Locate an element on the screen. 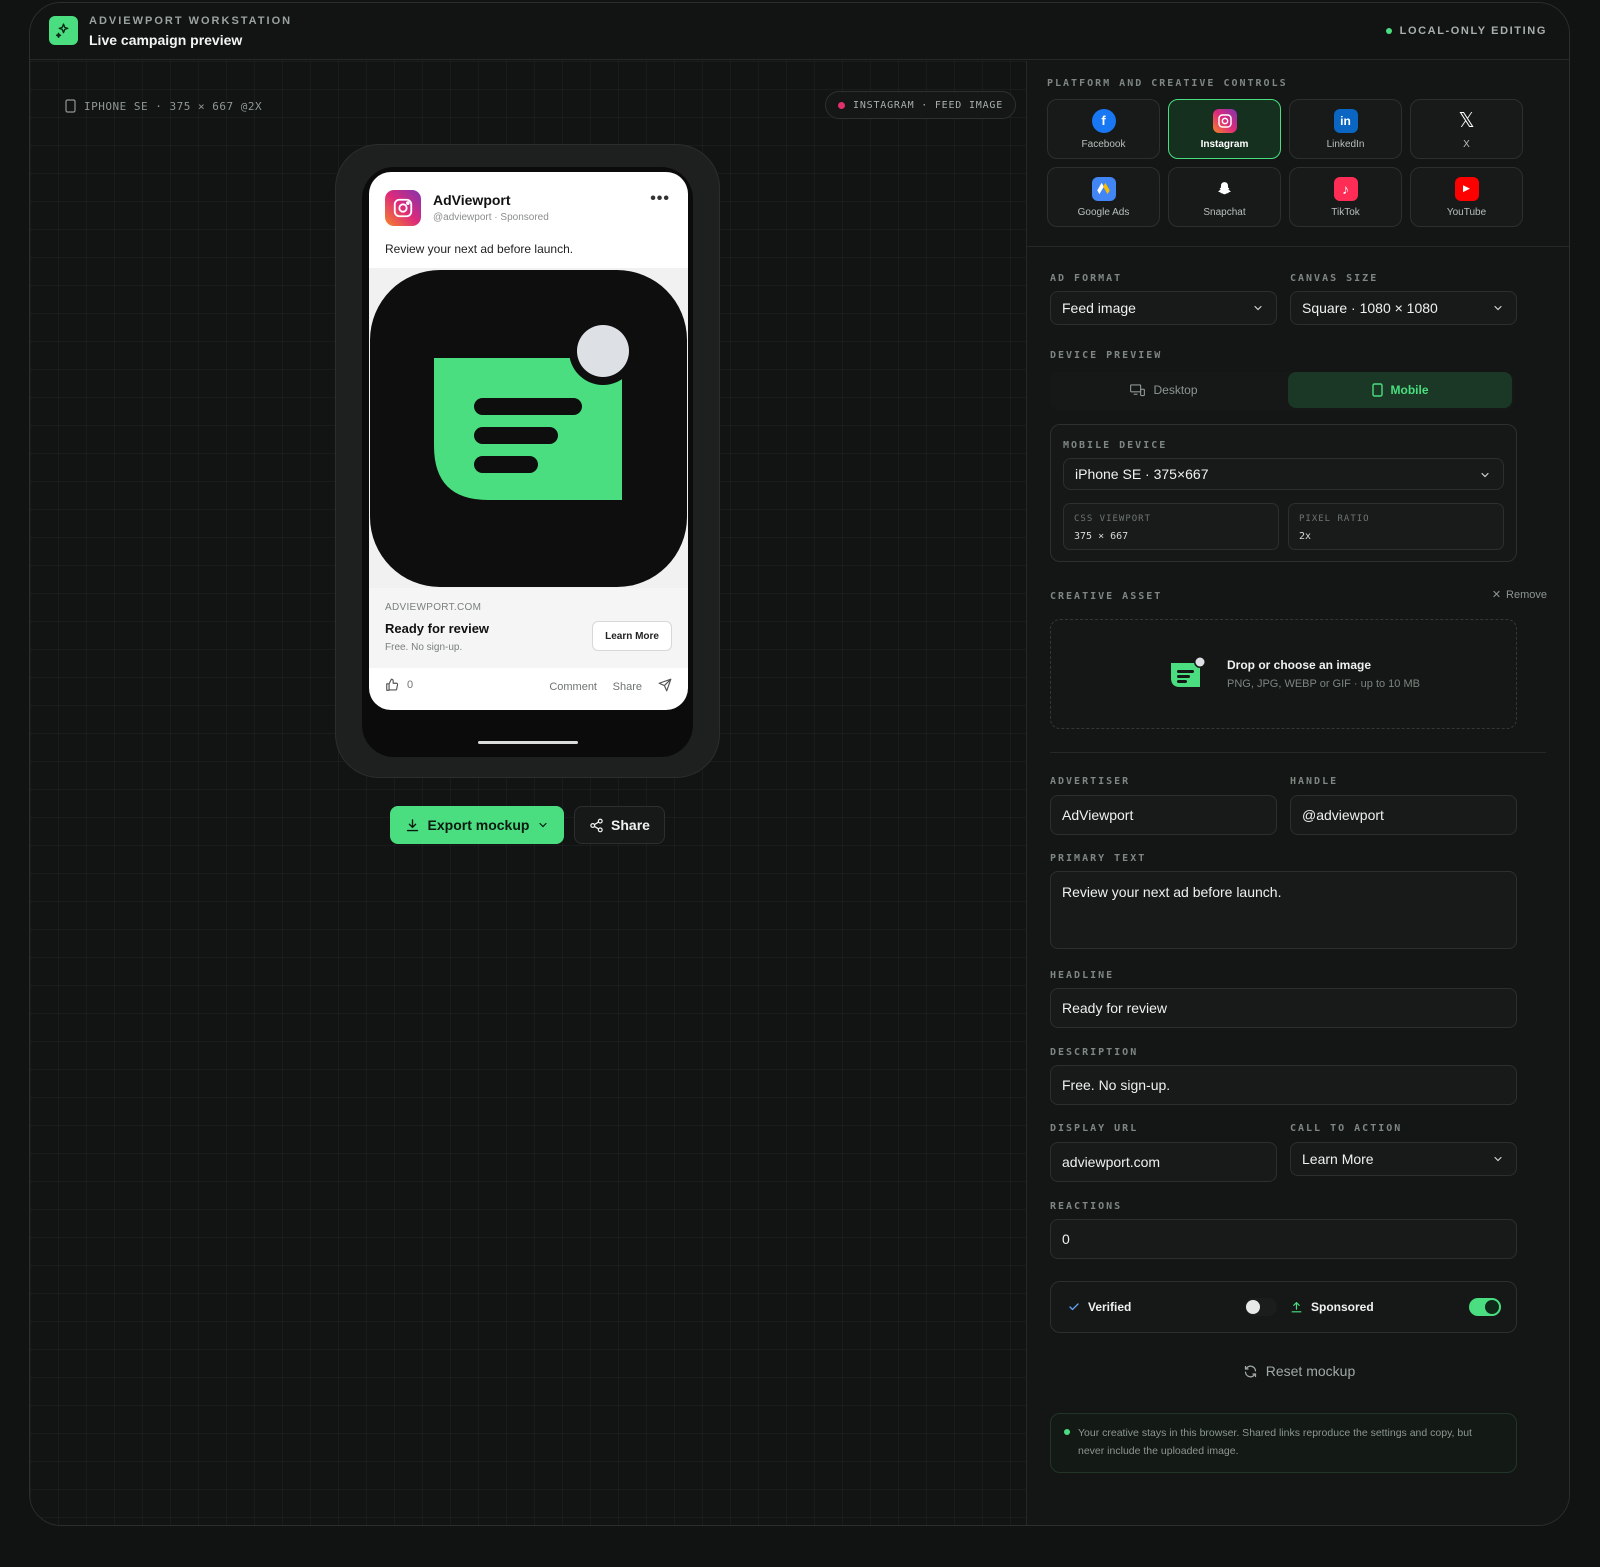 The height and width of the screenshot is (1567, 1600). device-preview-label: DEVICE PREVIEW is located at coordinates (1106, 355).